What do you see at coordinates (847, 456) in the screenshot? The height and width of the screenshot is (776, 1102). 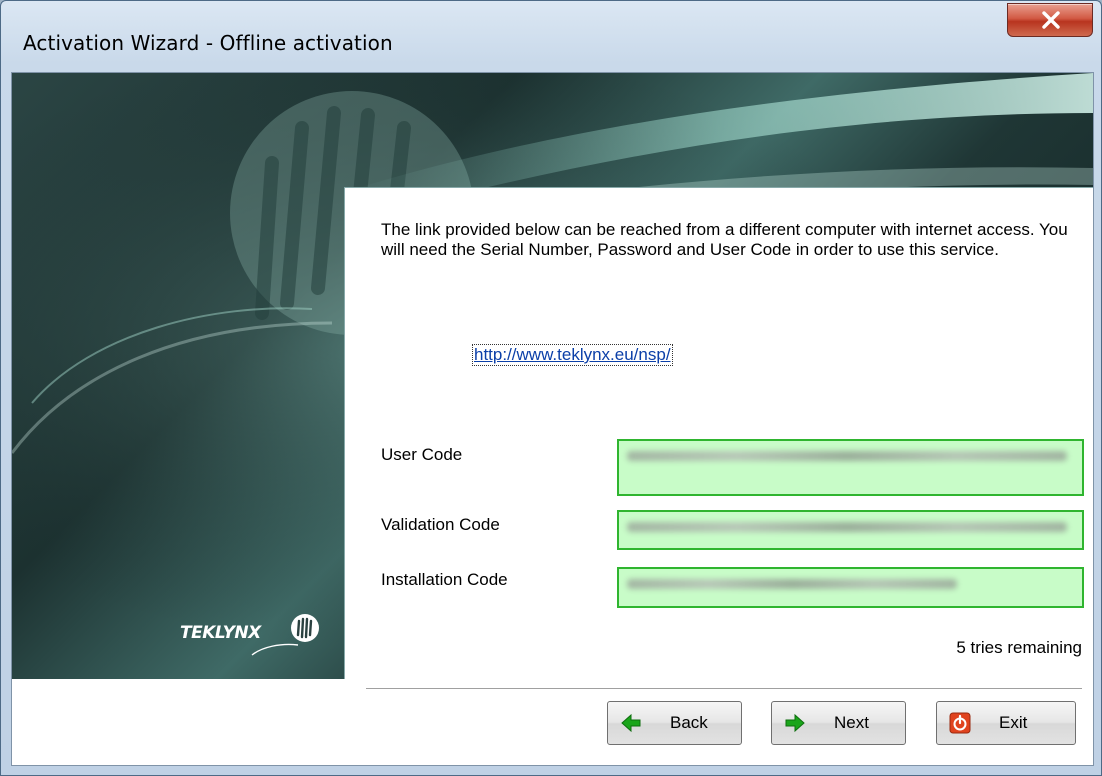 I see `user-code-value-redacted` at bounding box center [847, 456].